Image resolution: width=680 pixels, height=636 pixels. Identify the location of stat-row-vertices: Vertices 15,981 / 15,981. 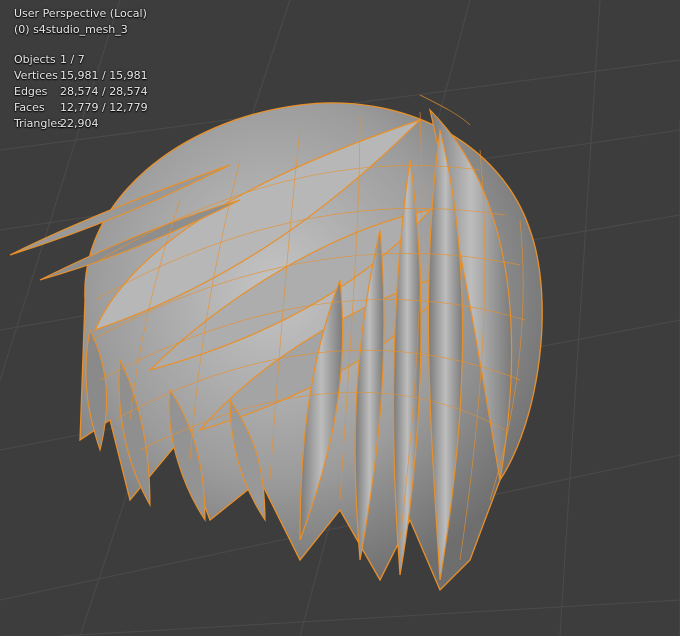
(81, 76).